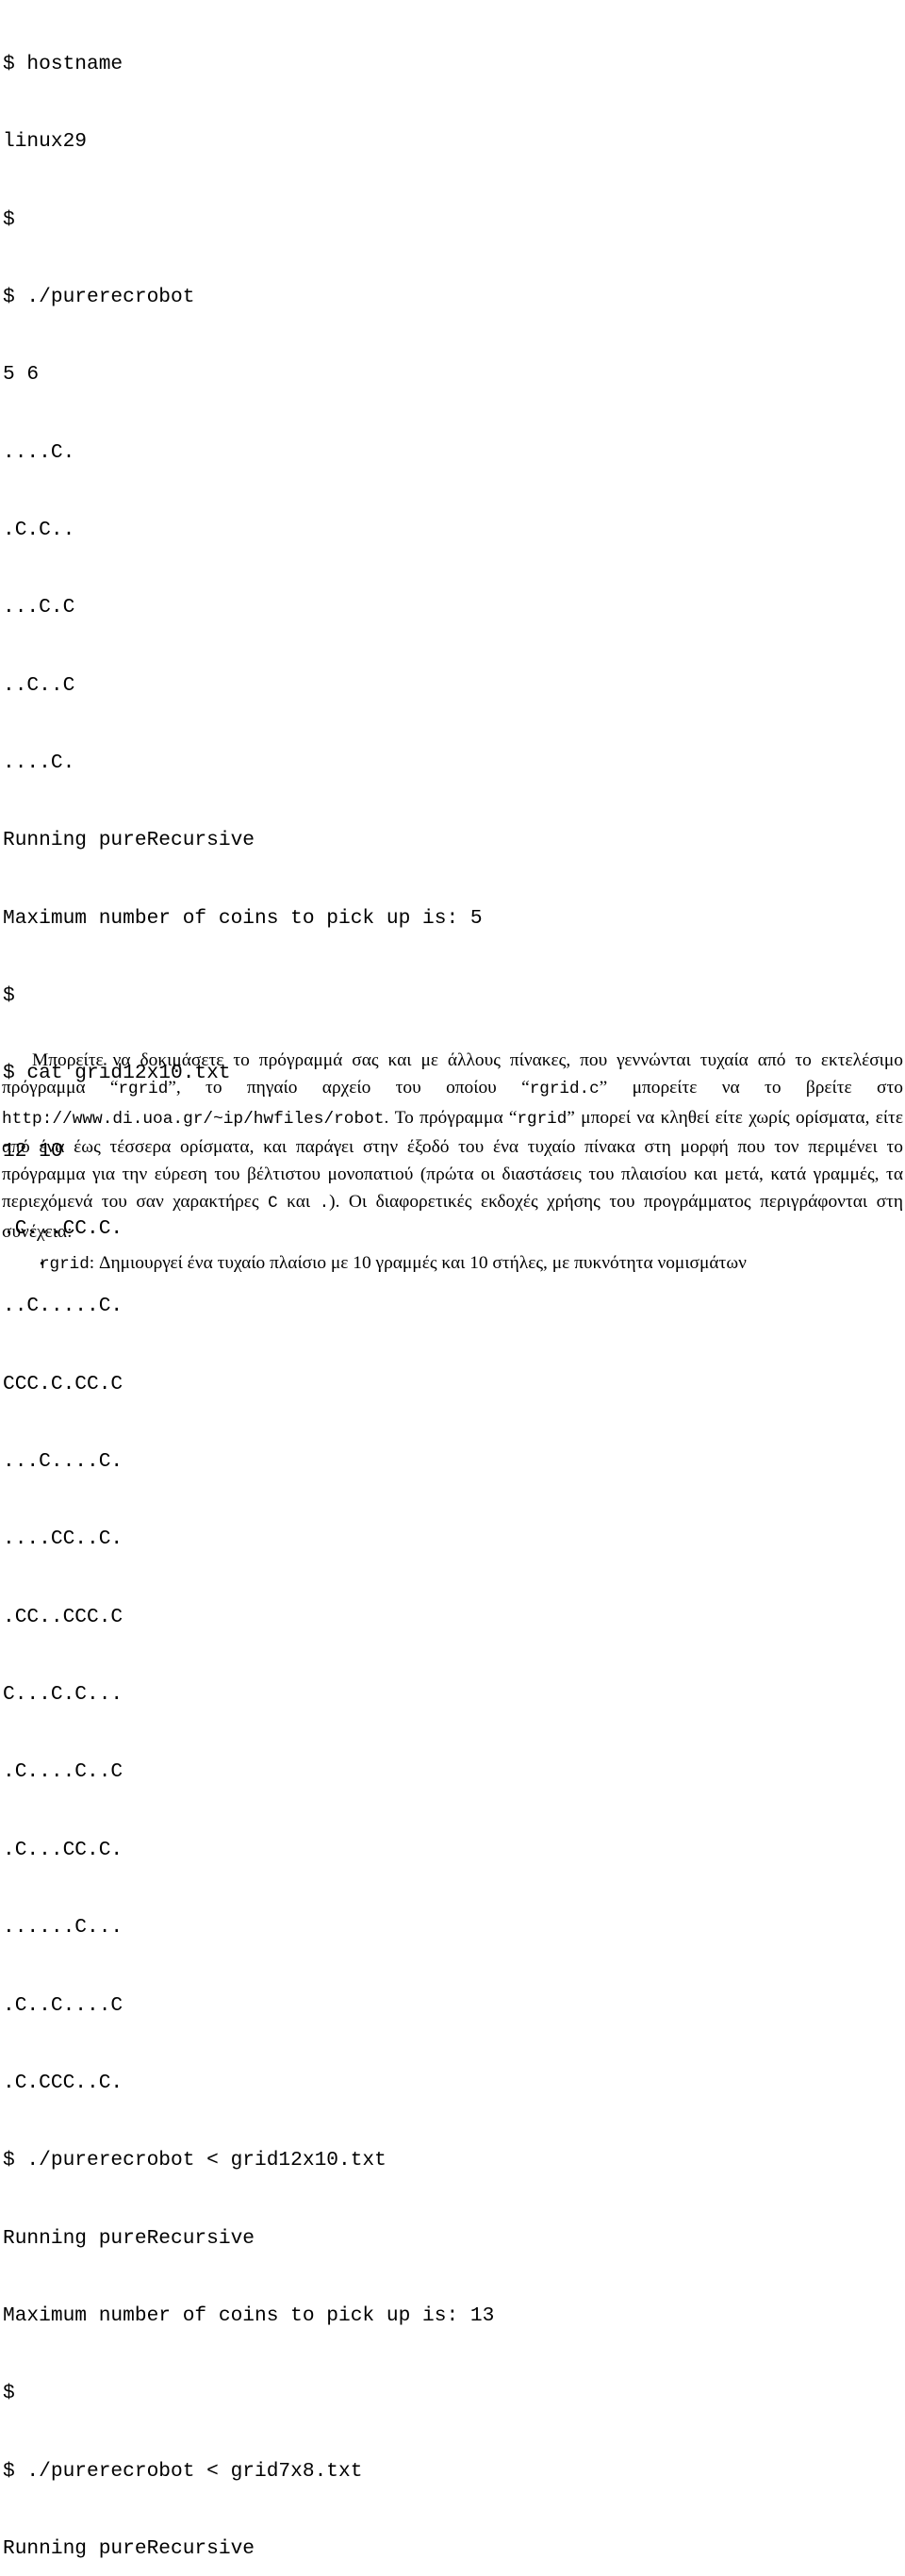 The image size is (905, 2576). What do you see at coordinates (63, 2082) in the screenshot?
I see `grid-row: .C.CCC..C.` at bounding box center [63, 2082].